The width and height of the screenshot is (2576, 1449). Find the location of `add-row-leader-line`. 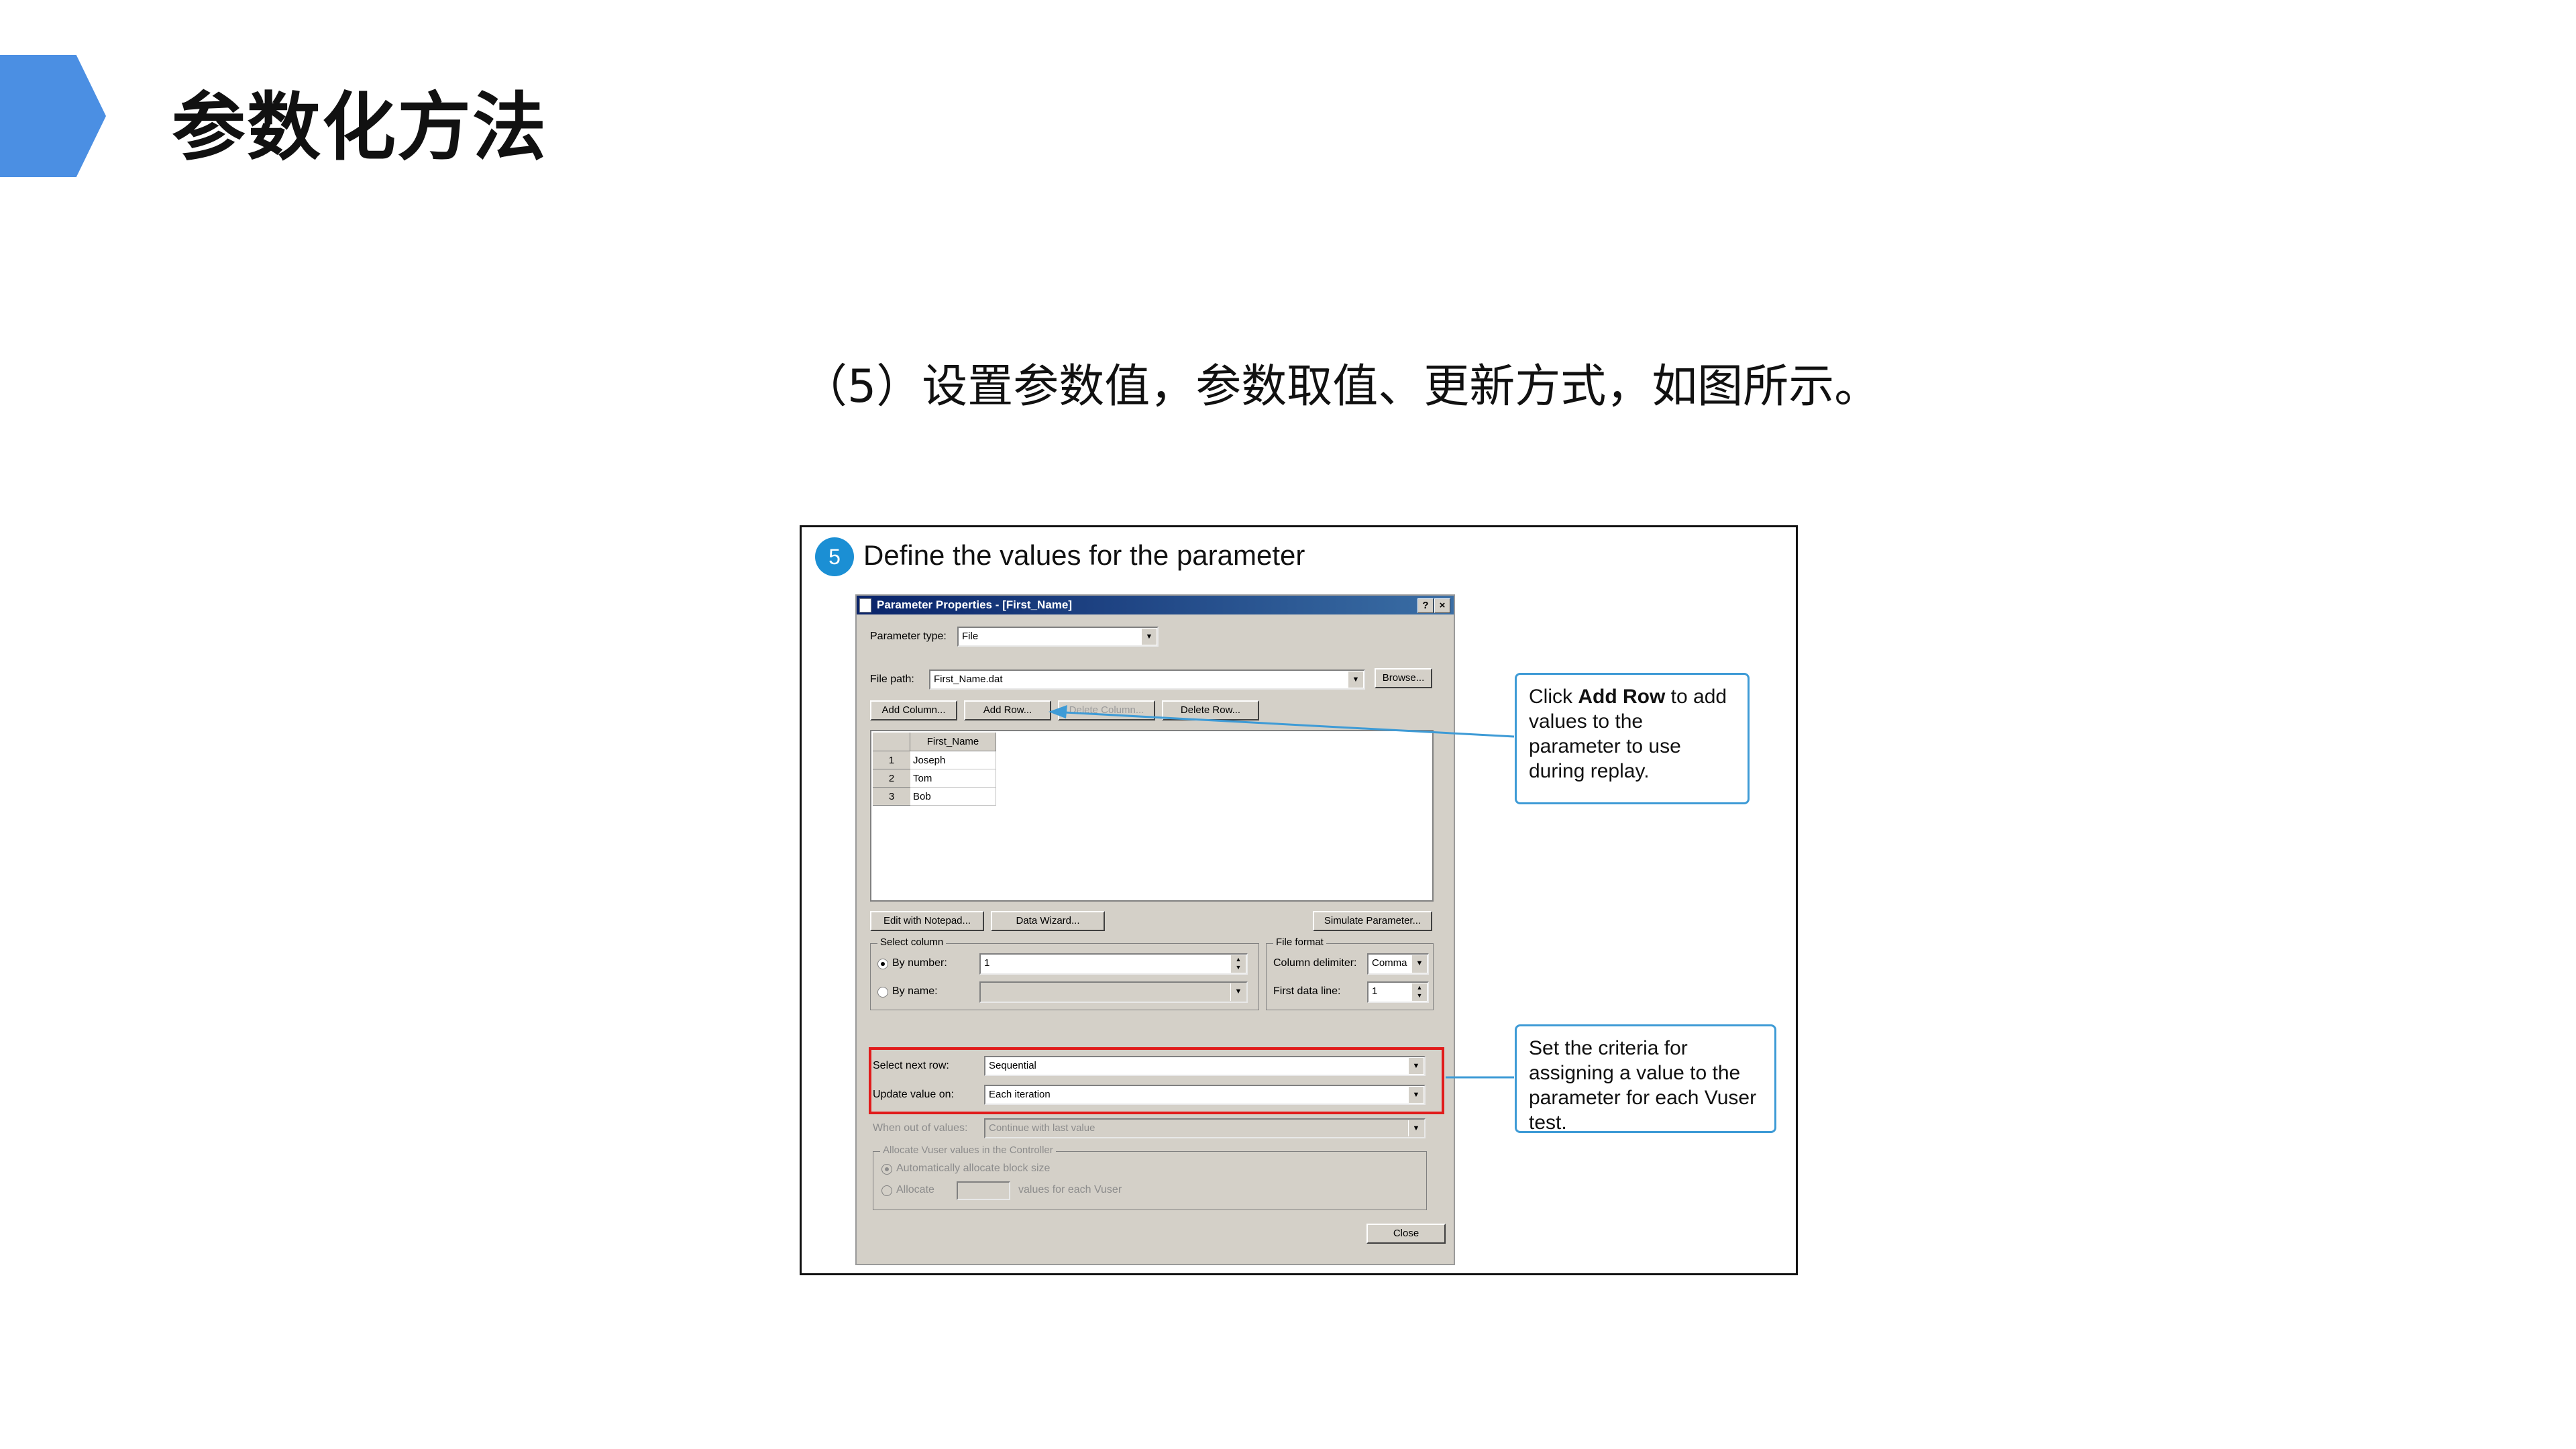

add-row-leader-line is located at coordinates (1289, 724).